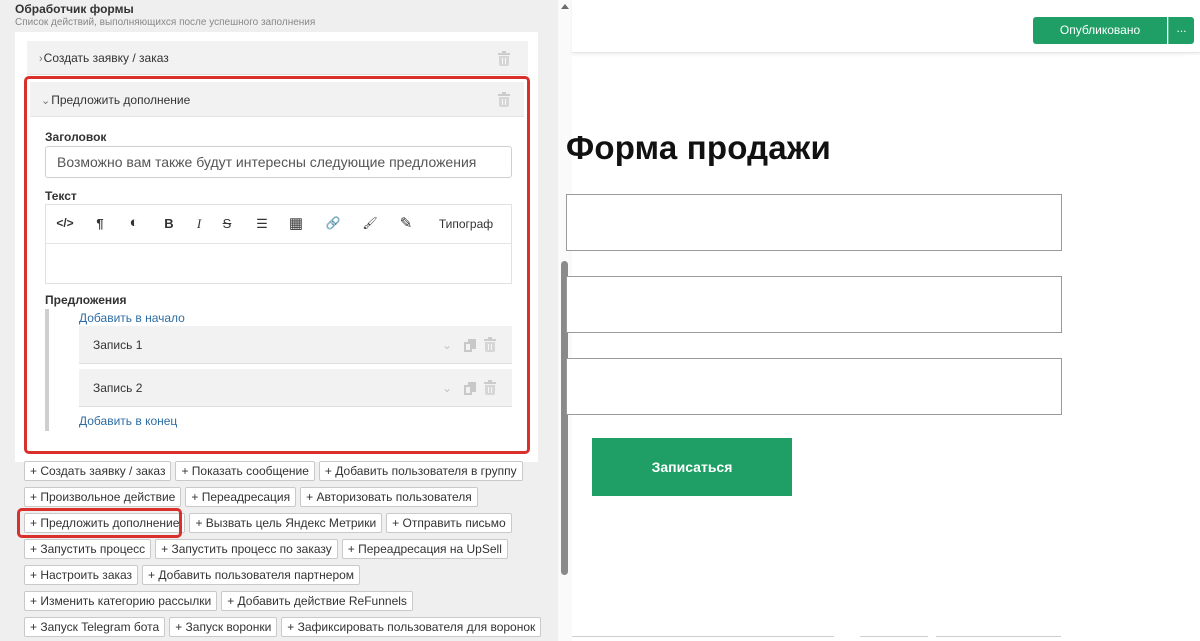  Describe the element at coordinates (76, 137) in the screenshot. I see `title-field-label: Заголовок` at that location.